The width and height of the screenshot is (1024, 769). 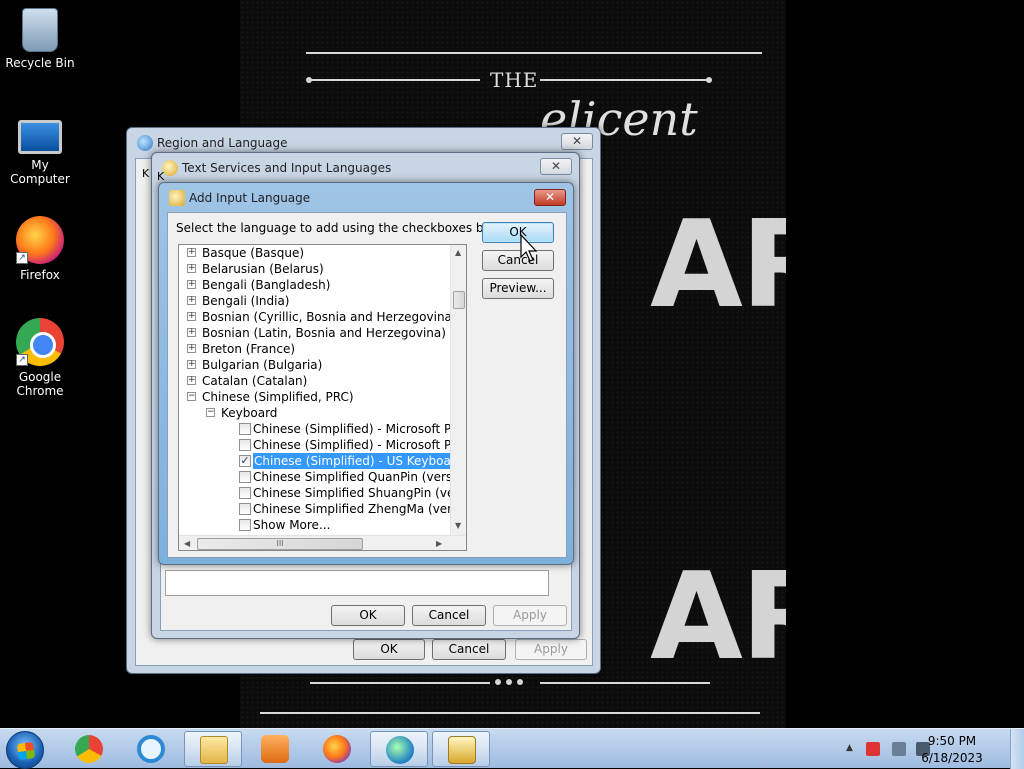 I want to click on dialog-ok-button: OK, so click(x=518, y=232).